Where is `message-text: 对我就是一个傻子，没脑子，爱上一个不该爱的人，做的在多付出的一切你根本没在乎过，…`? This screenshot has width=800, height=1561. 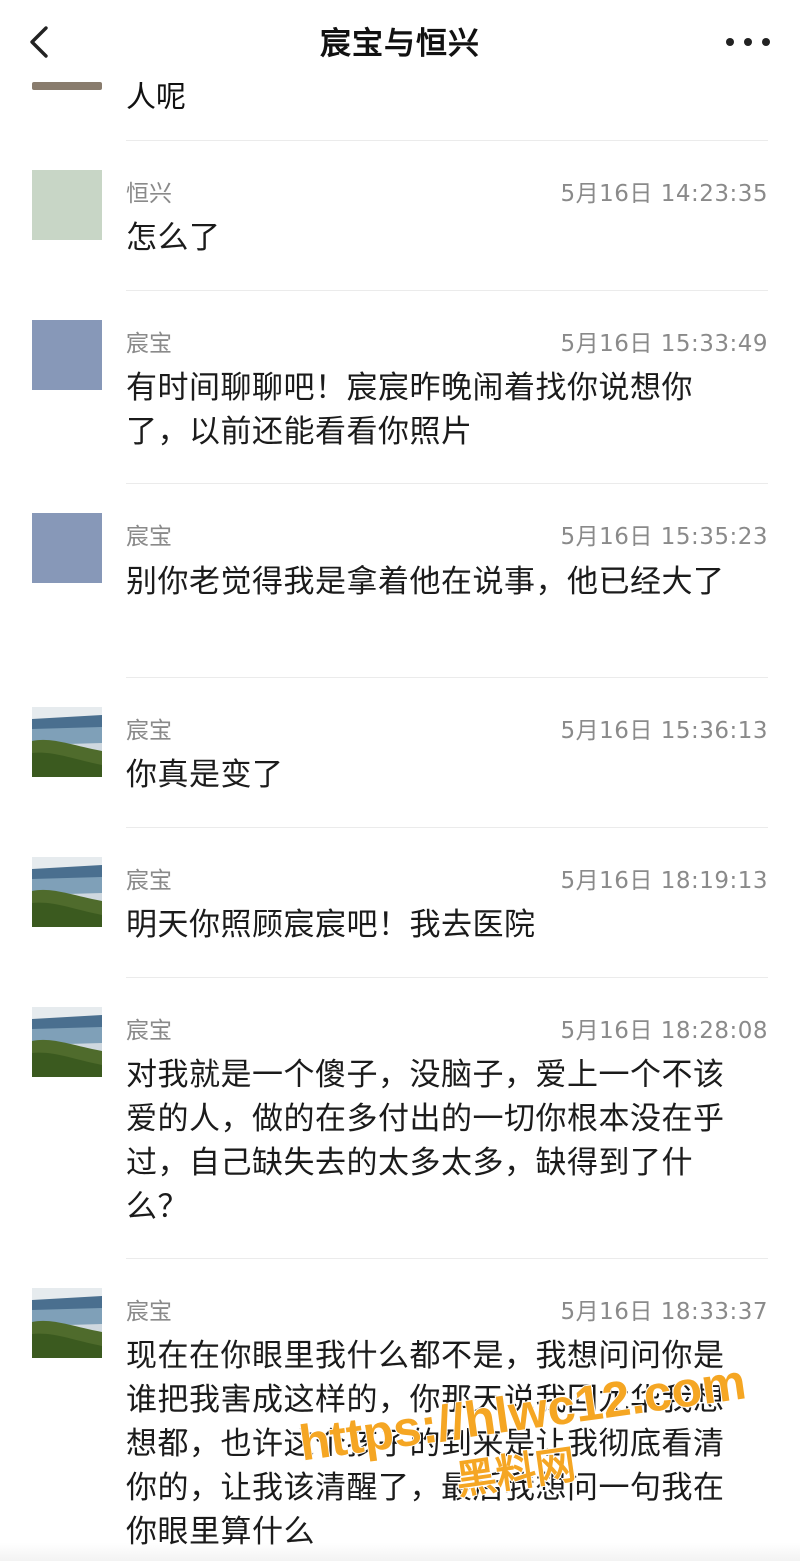
message-text: 对我就是一个傻子，没脑子，爱上一个不该爱的人，做的在多付出的一切你根本没在乎过，… is located at coordinates (425, 1141).